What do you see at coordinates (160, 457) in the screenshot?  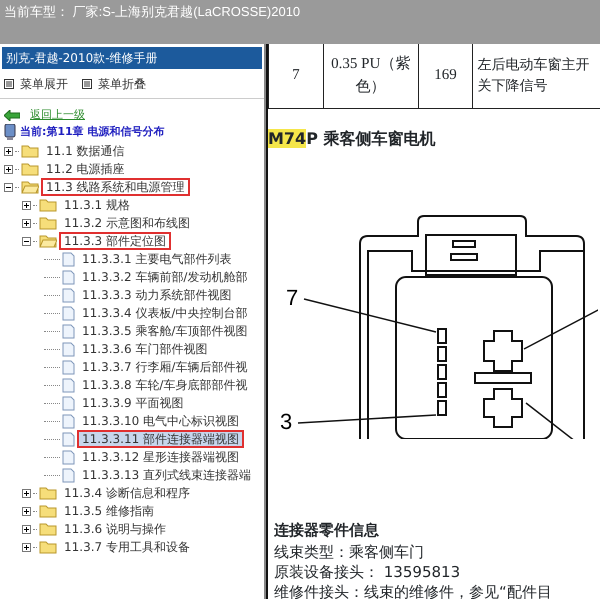 I see `tree-item: 11.3.3.12 星形连接器端视图` at bounding box center [160, 457].